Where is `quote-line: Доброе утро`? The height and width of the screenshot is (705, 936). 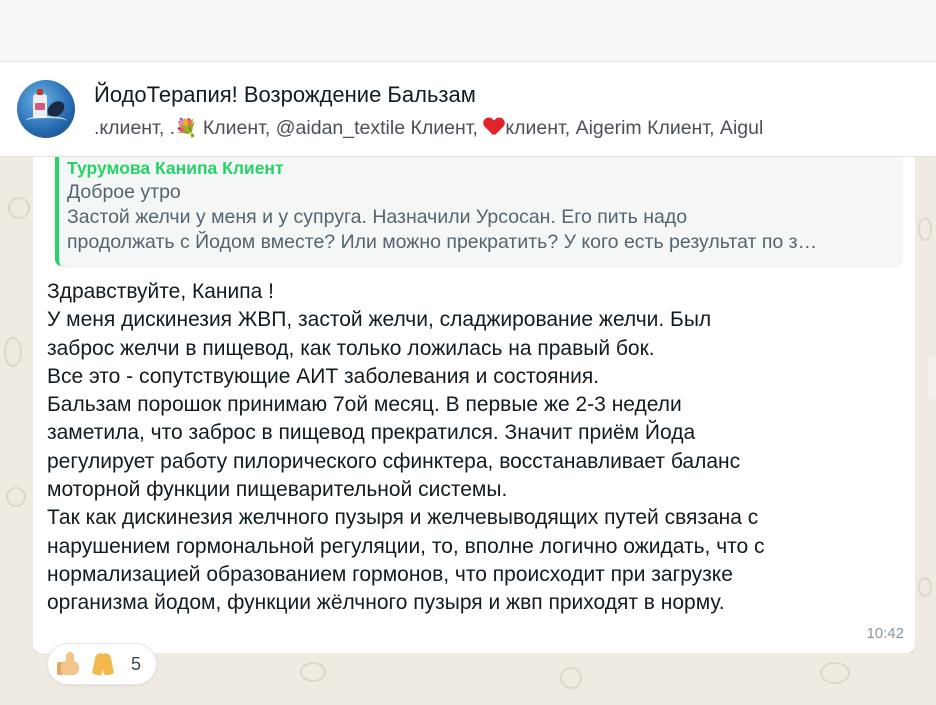 quote-line: Доброе утро is located at coordinates (124, 192).